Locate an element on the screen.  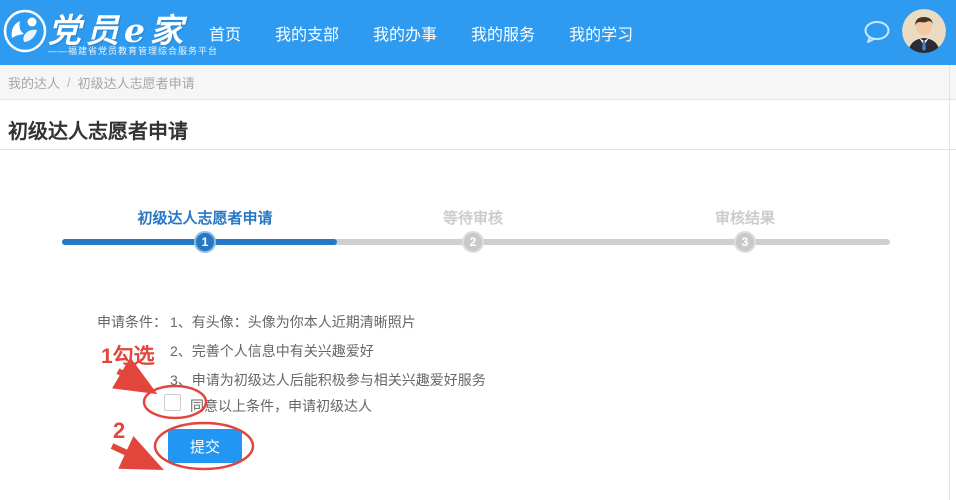
nav-item-my-services: 我的服务 is located at coordinates (503, 33).